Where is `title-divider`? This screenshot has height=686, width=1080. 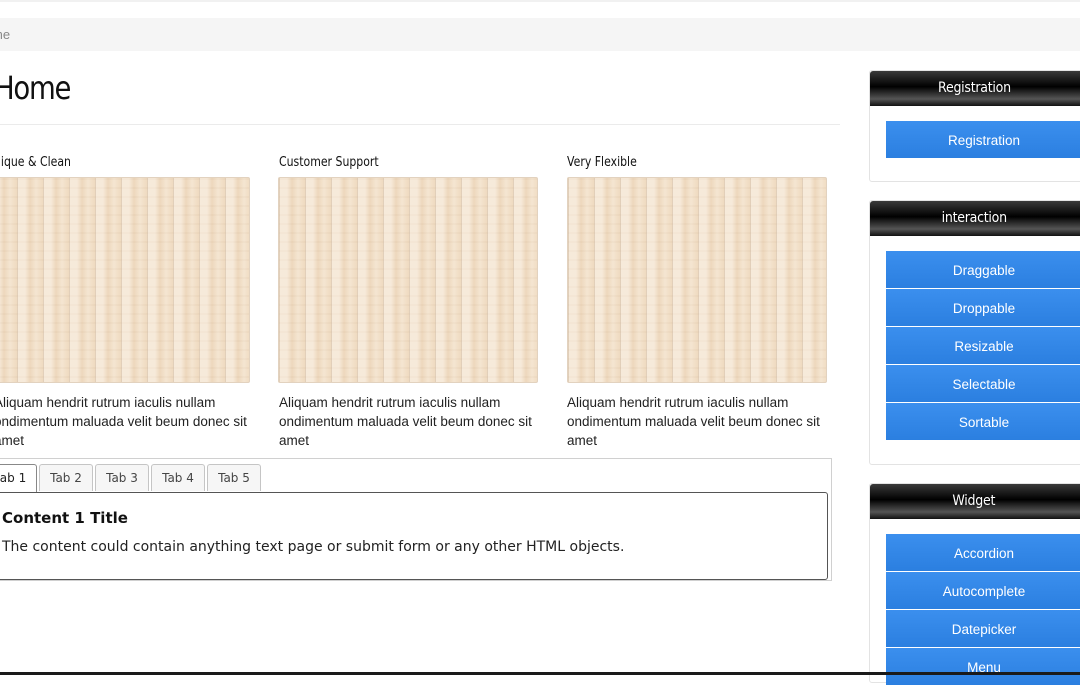 title-divider is located at coordinates (420, 124).